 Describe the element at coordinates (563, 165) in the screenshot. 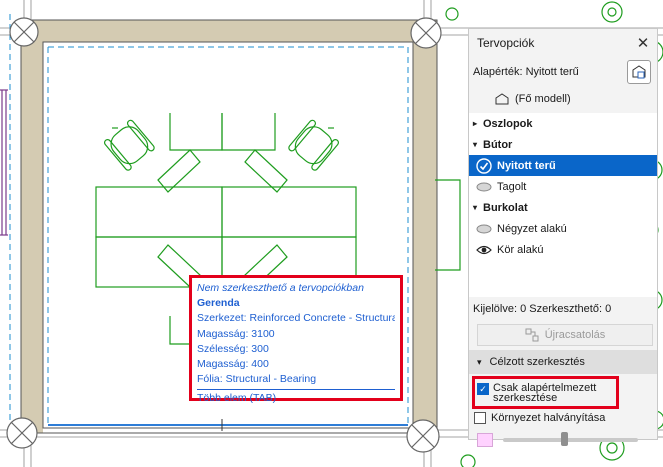

I see `option-open-plan: Nyitott terű` at that location.